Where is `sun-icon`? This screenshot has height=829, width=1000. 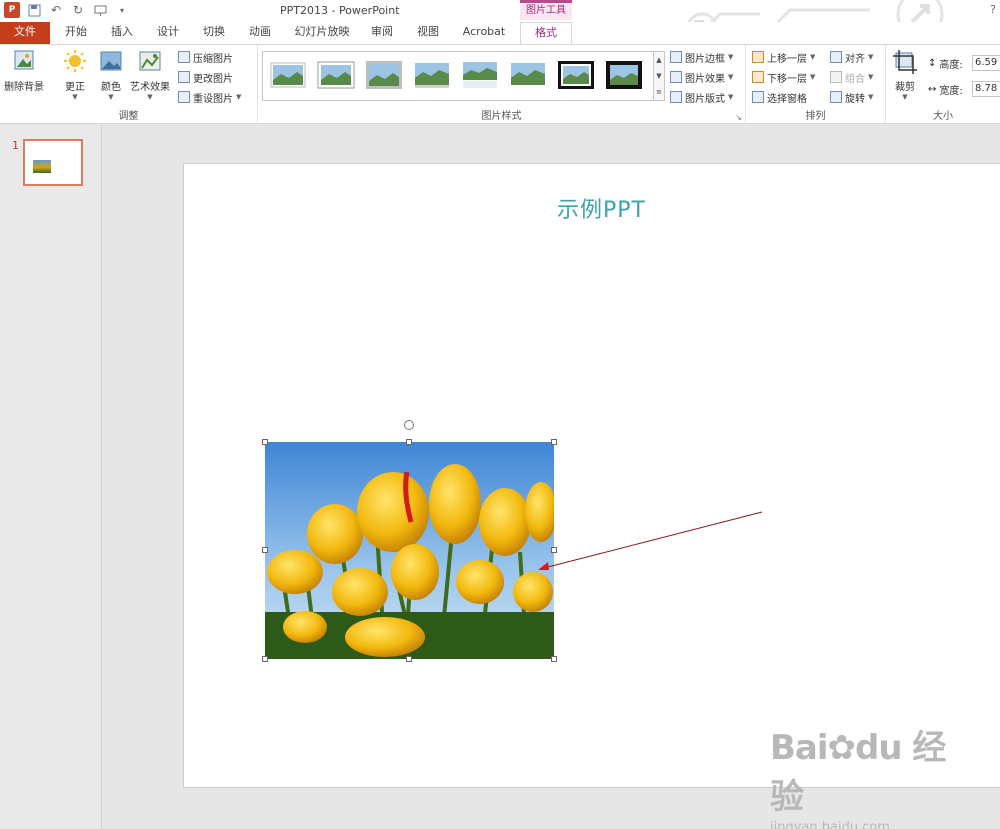
sun-icon is located at coordinates (75, 61).